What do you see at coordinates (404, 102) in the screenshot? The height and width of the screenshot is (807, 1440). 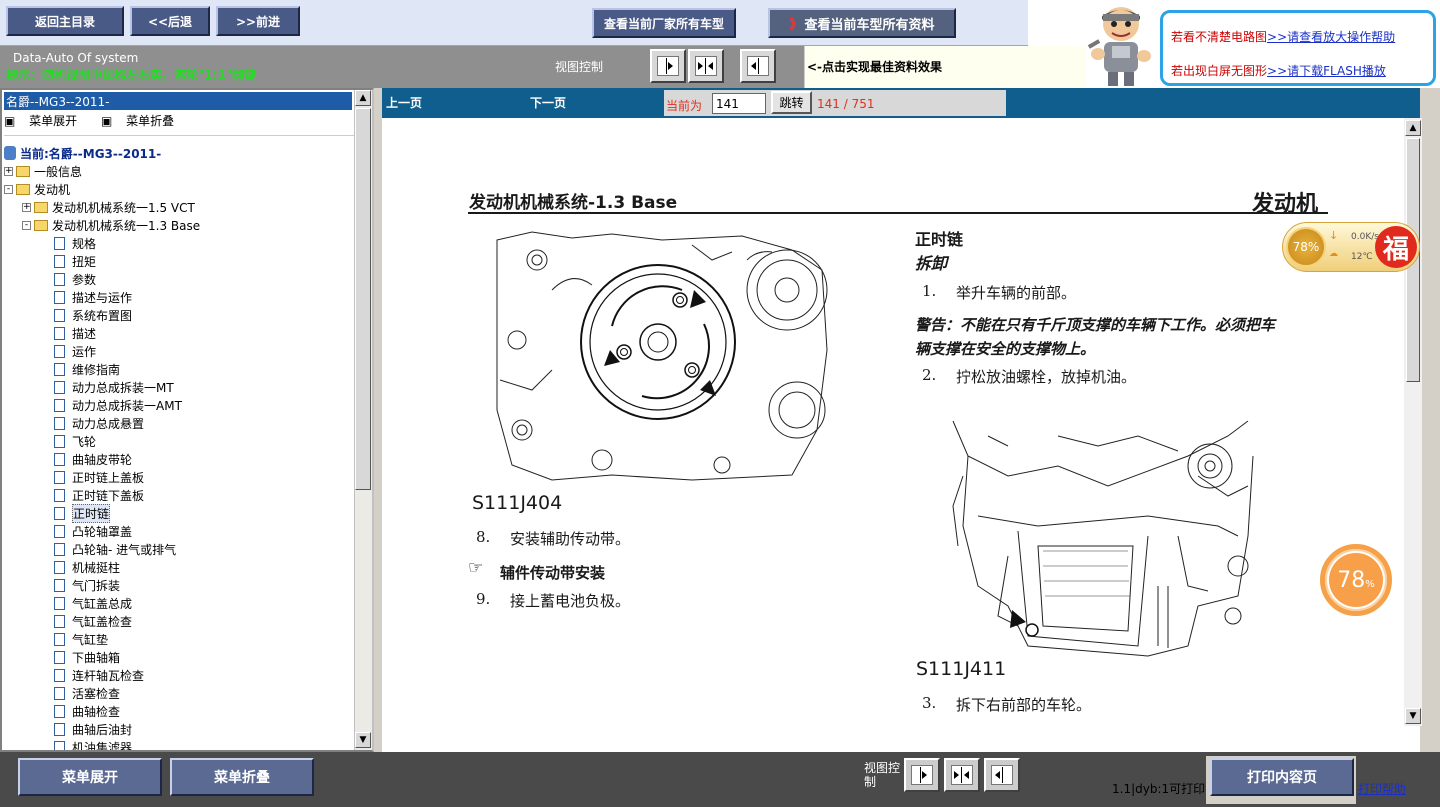 I see `prev-page-link: 上一页` at bounding box center [404, 102].